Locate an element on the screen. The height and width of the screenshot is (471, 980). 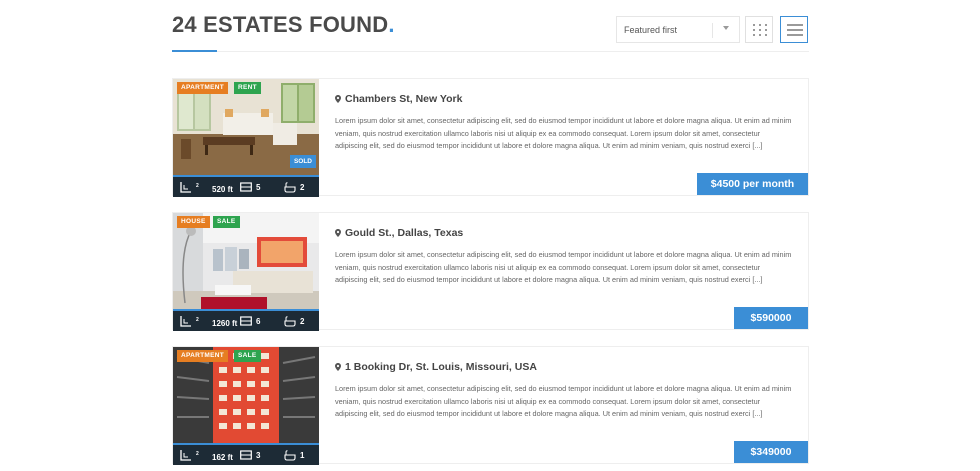
area-value: 1260 ft is located at coordinates (225, 323).